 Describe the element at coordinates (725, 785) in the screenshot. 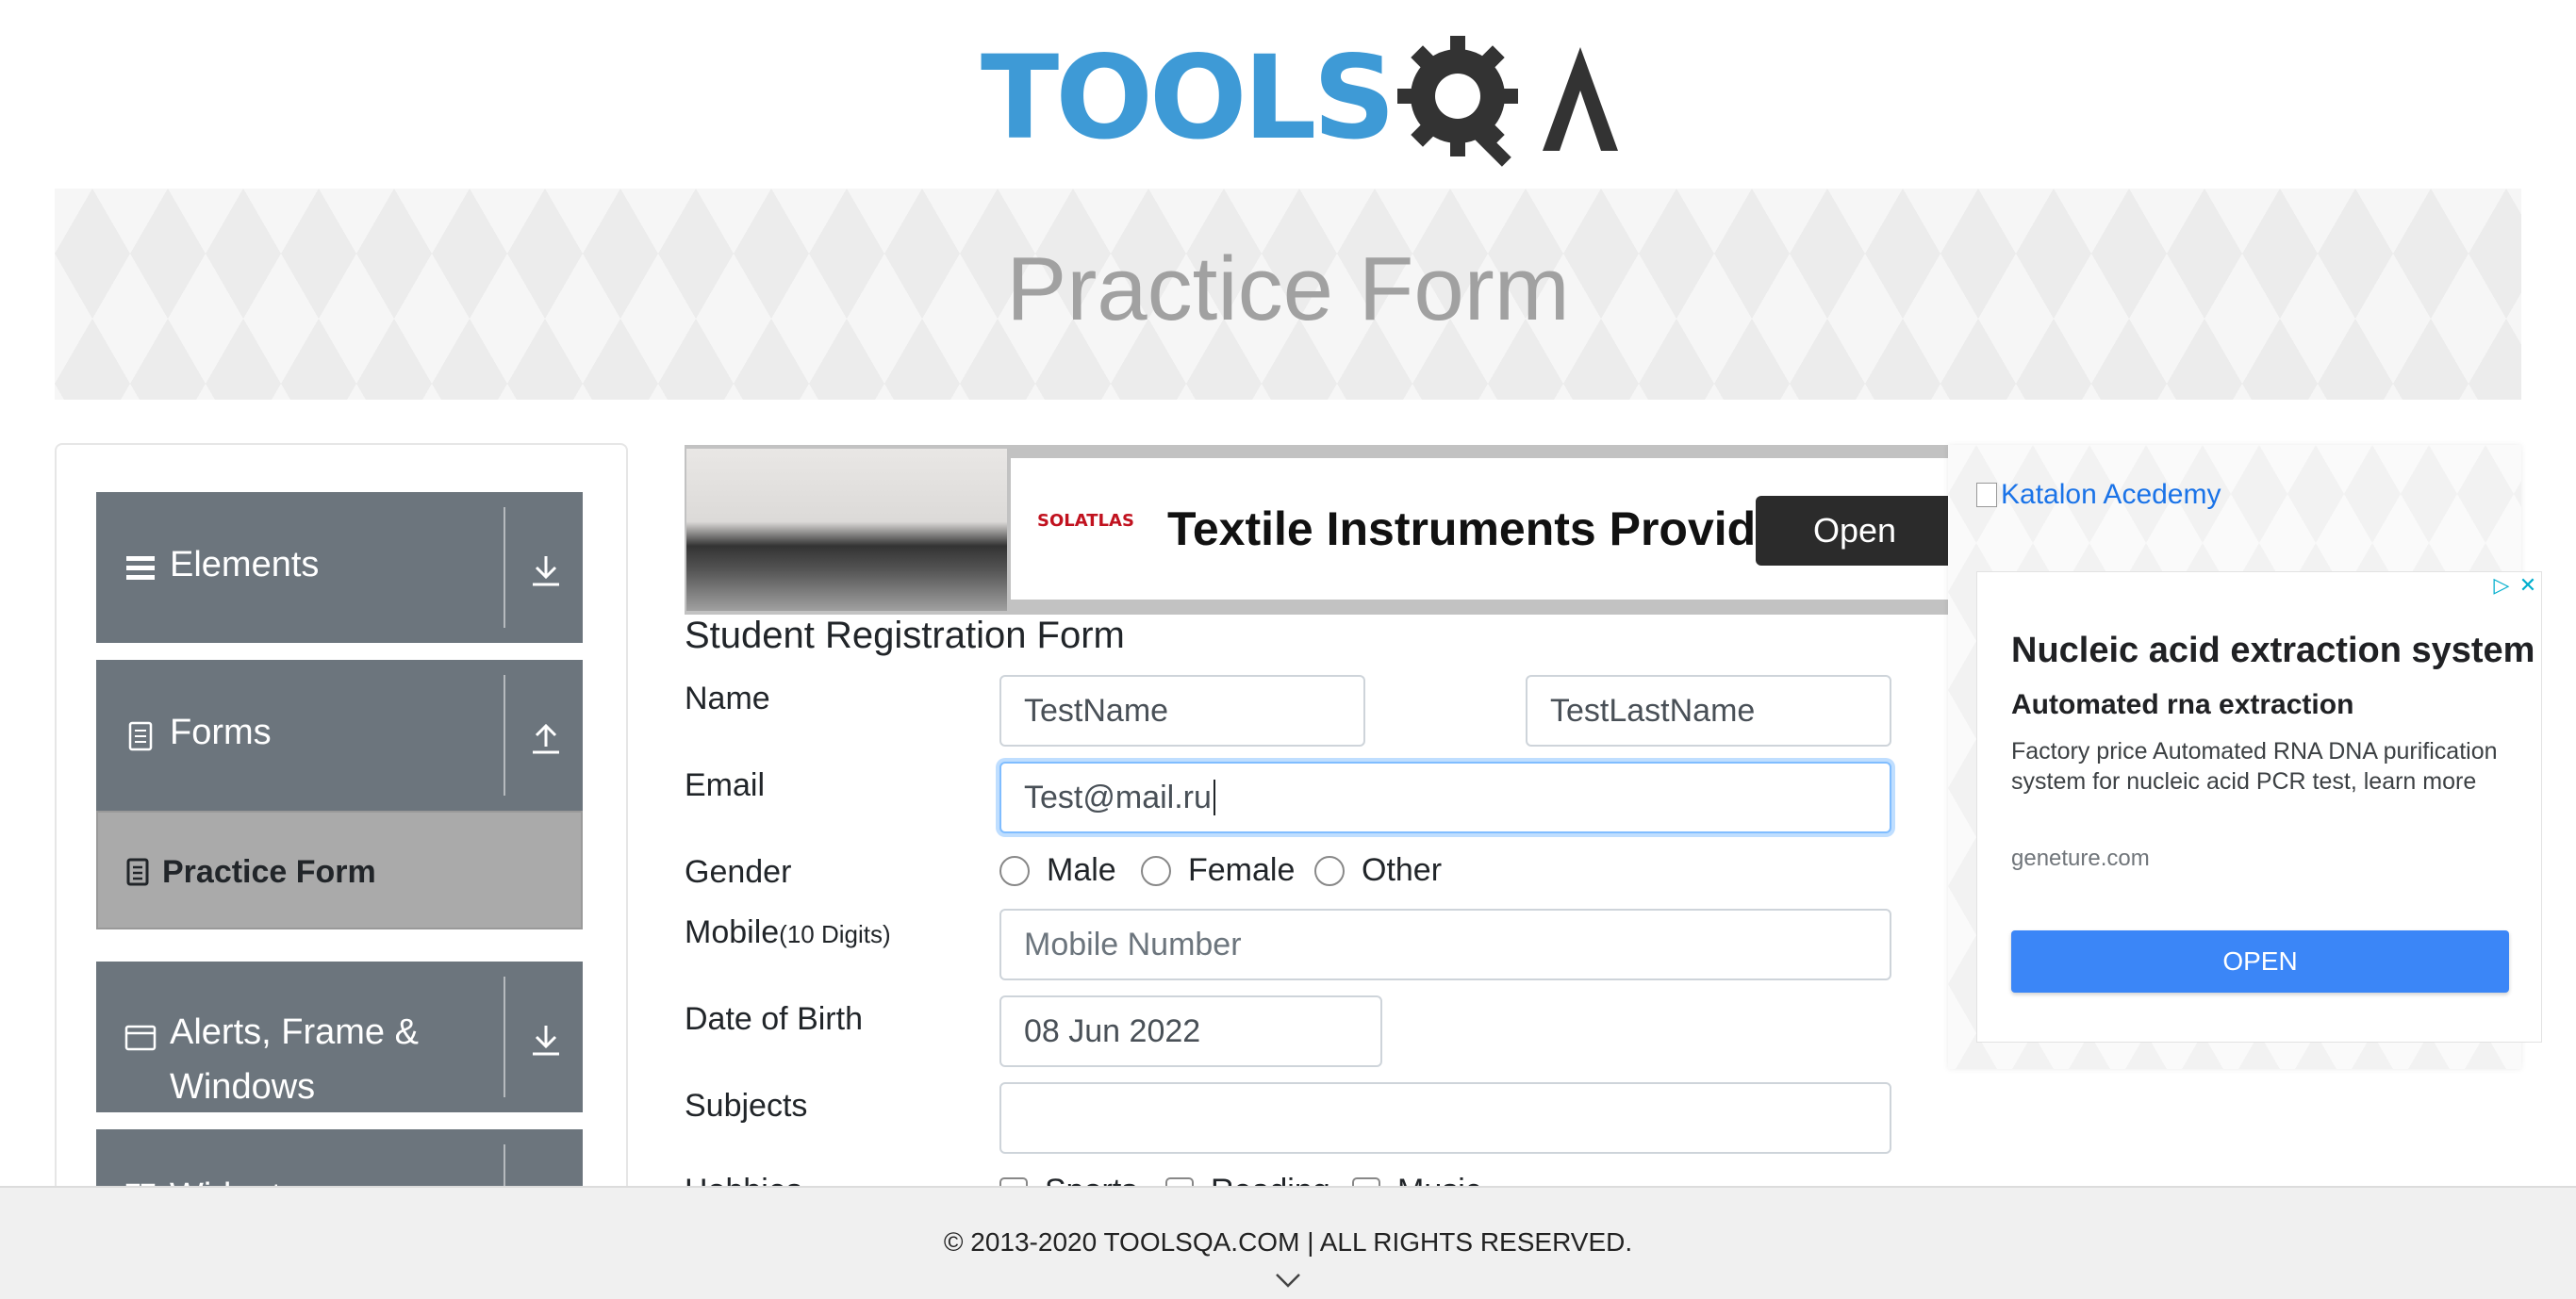

I see `email-label: Email` at that location.